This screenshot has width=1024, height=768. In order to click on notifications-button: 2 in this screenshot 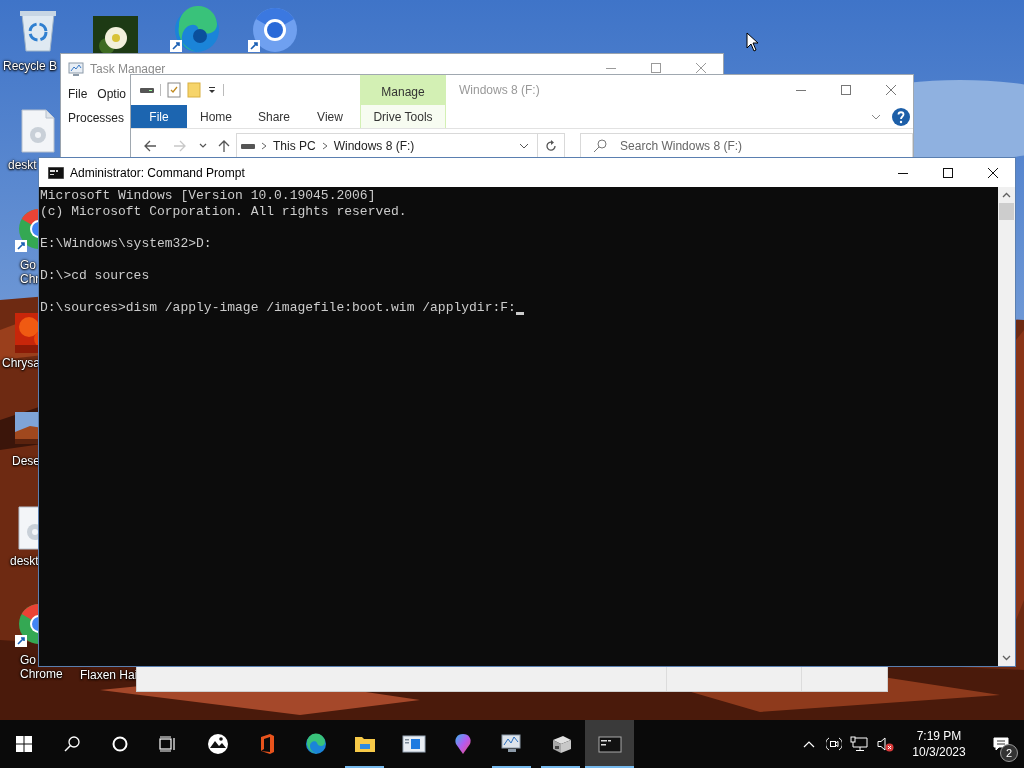, I will do `click(1001, 744)`.